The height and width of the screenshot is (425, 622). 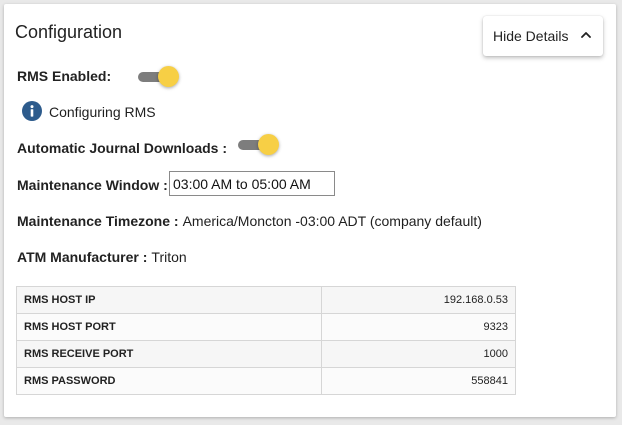 I want to click on table-row: RMS RECEIVE PORT 1000, so click(x=266, y=354).